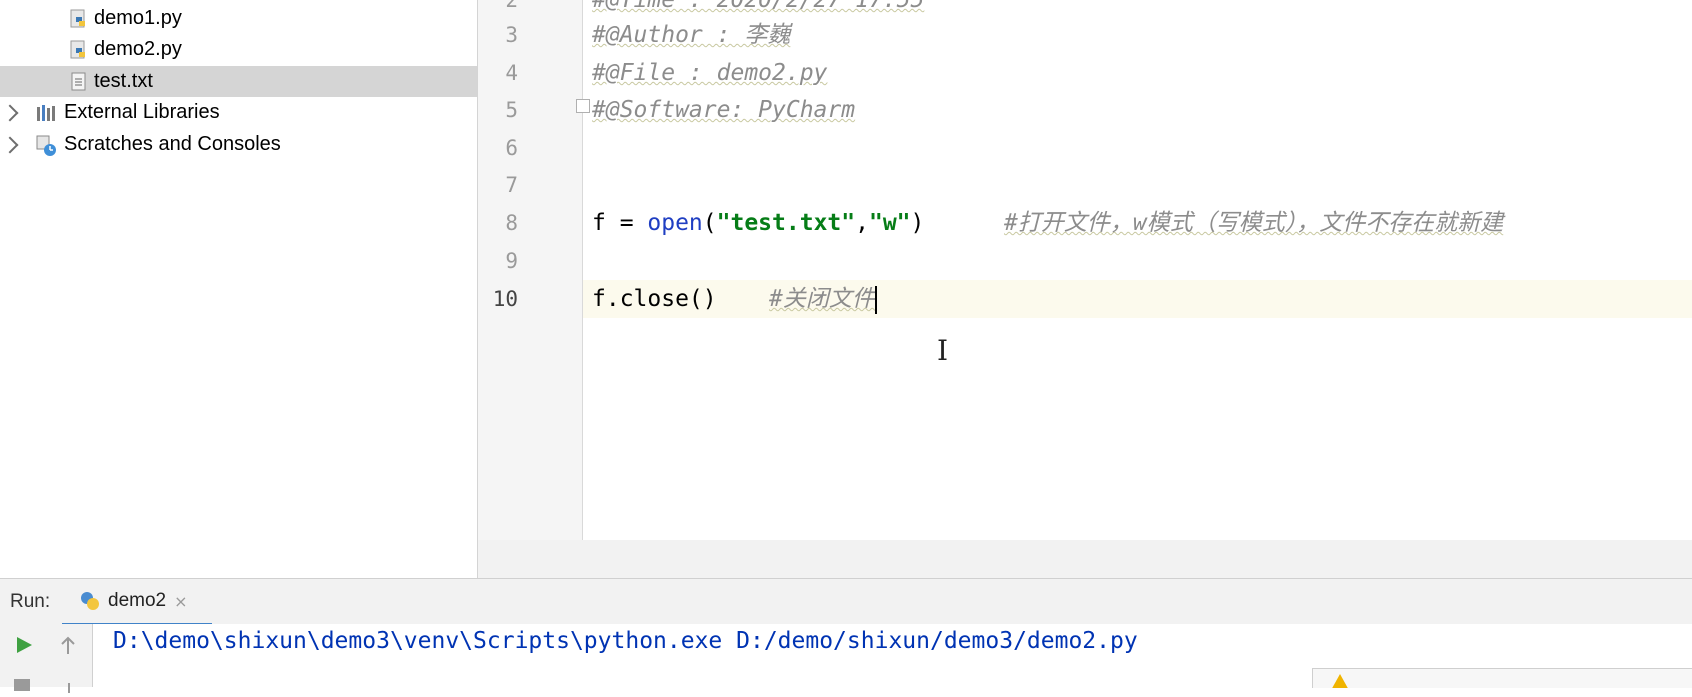  I want to click on text-cursor-icon: I, so click(943, 350).